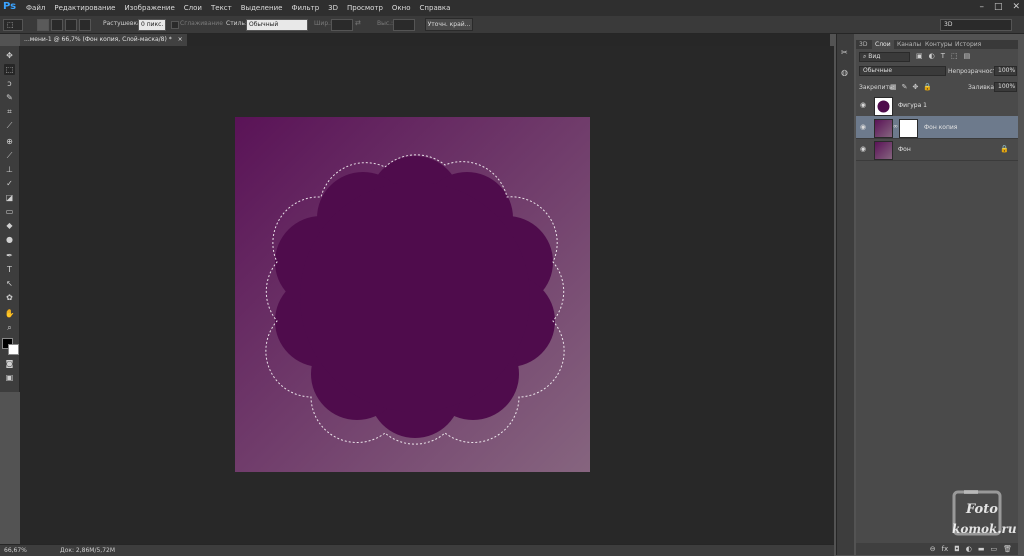 This screenshot has width=1024, height=556. Describe the element at coordinates (221, 8) in the screenshot. I see `menu-type: Текст` at that location.